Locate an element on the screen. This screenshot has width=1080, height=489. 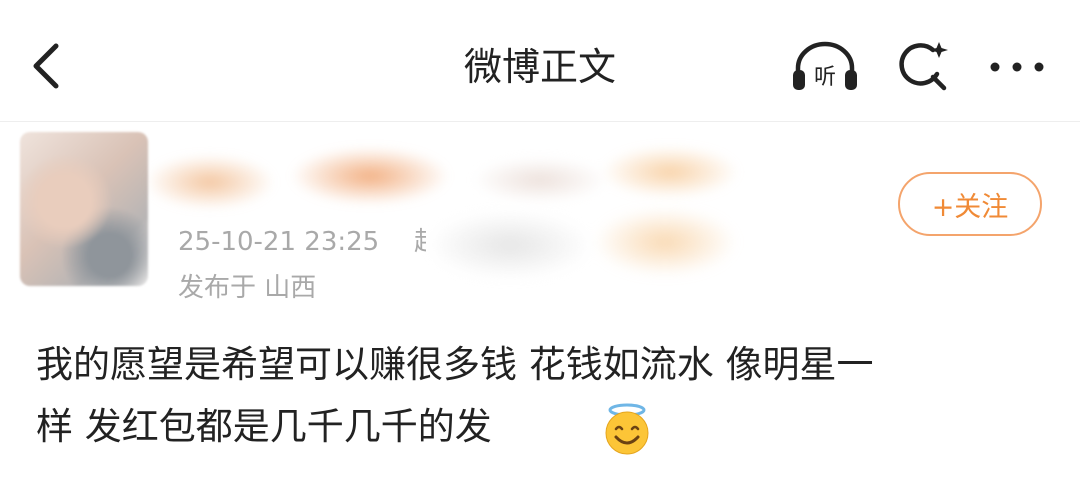
more-dots-icon is located at coordinates (1017, 67).